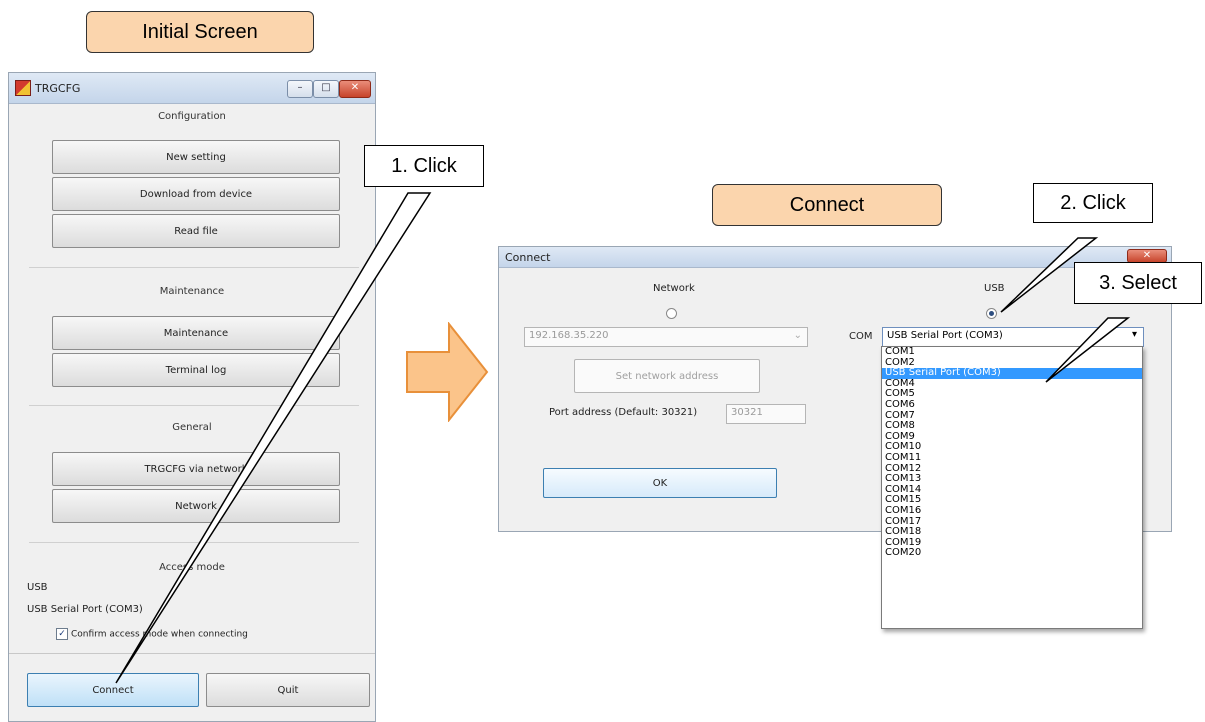 This screenshot has height=722, width=1205. What do you see at coordinates (1093, 203) in the screenshot?
I see `step2-callout: 2. Click` at bounding box center [1093, 203].